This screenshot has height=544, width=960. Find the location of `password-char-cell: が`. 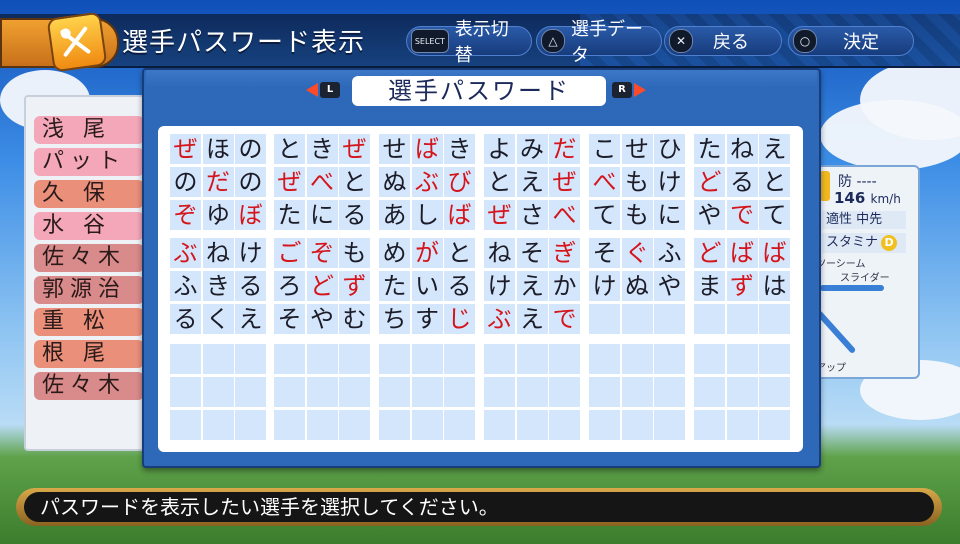

password-char-cell: が is located at coordinates (427, 253).